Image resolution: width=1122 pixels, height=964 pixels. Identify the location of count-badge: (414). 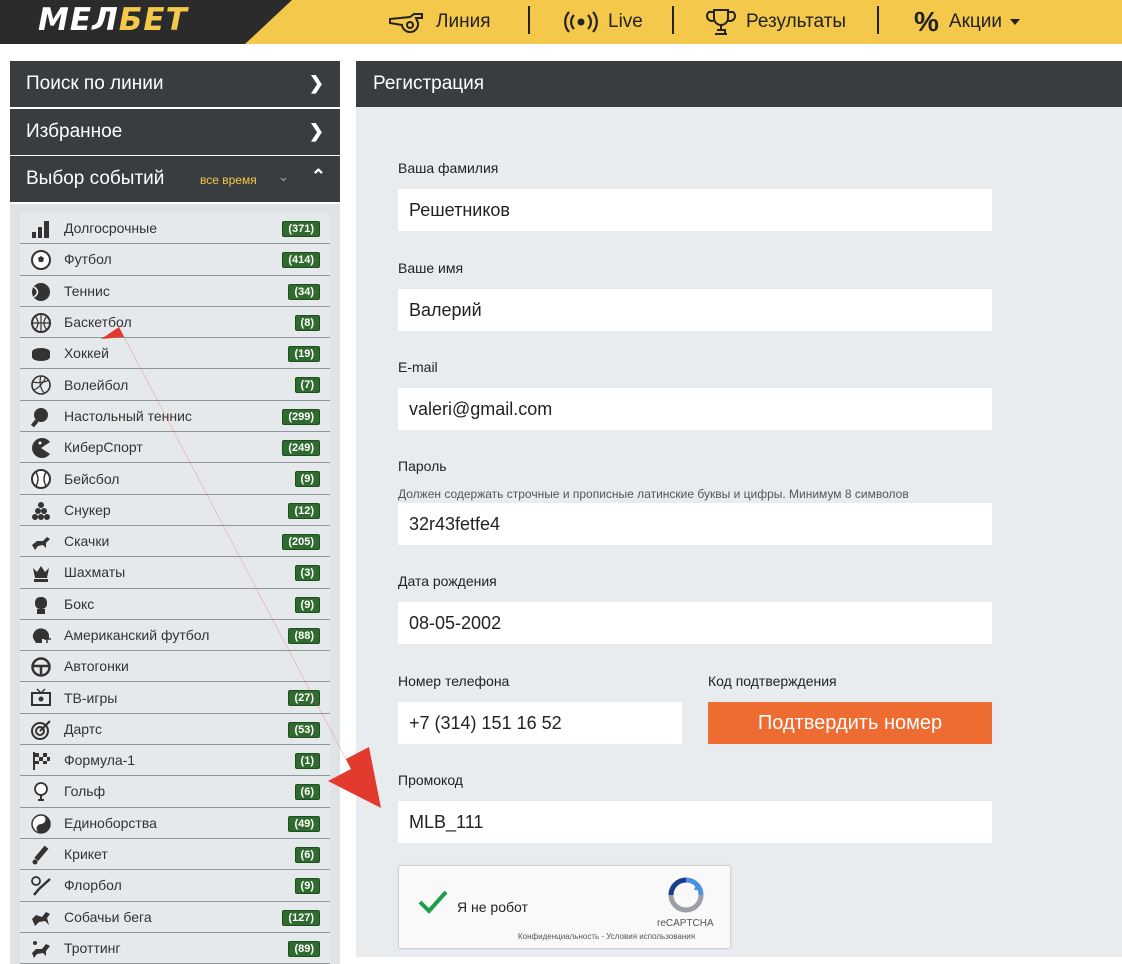
(301, 260).